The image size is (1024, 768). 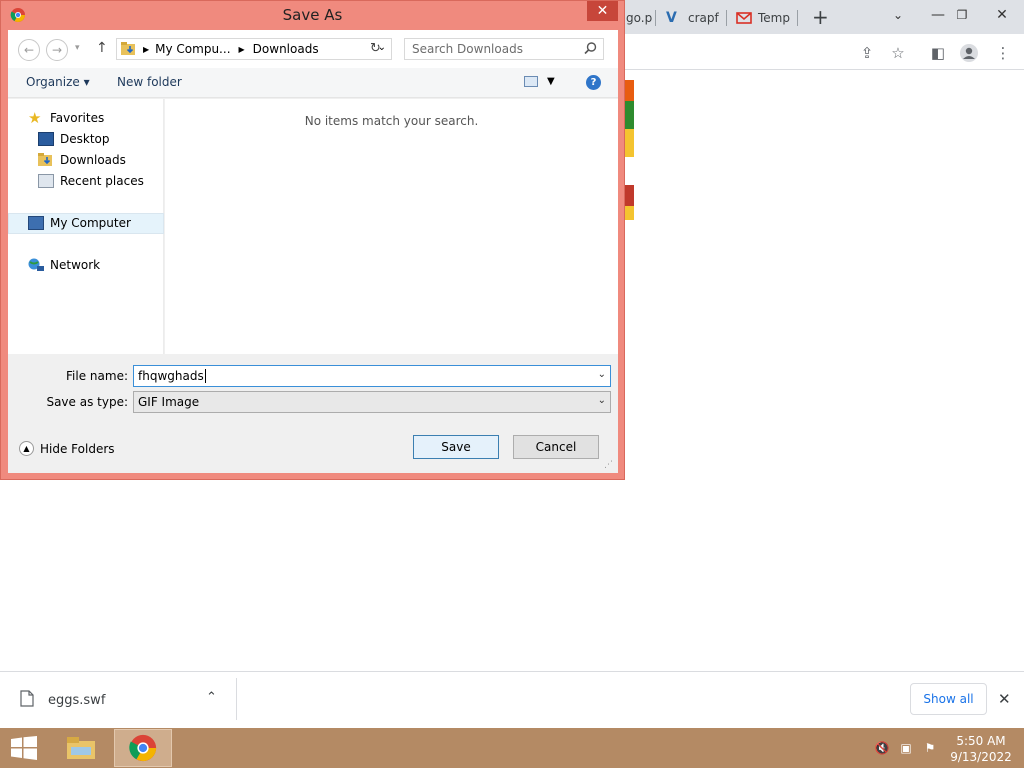 I want to click on cancel-button: Cancel, so click(x=556, y=447).